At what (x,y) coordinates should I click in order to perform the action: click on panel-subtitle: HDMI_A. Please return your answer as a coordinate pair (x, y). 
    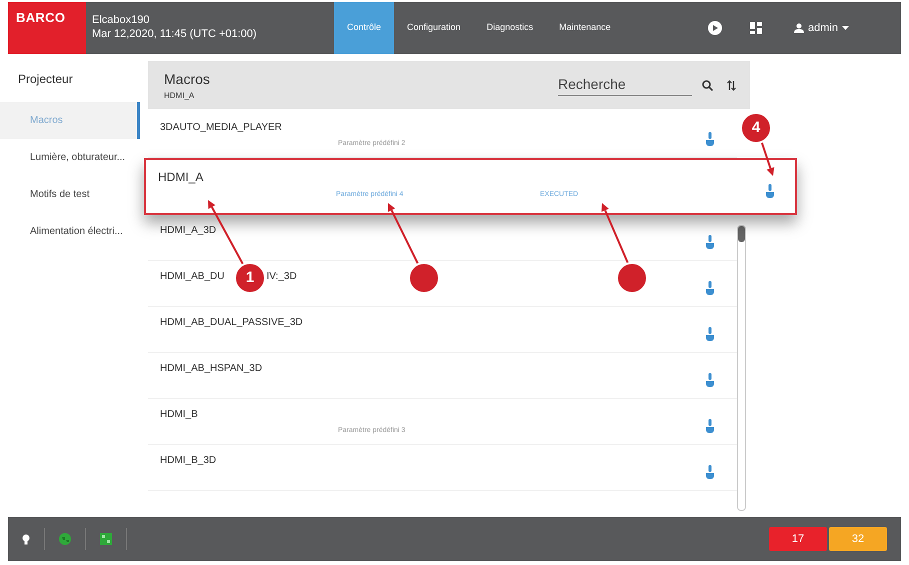
    Looking at the image, I should click on (180, 96).